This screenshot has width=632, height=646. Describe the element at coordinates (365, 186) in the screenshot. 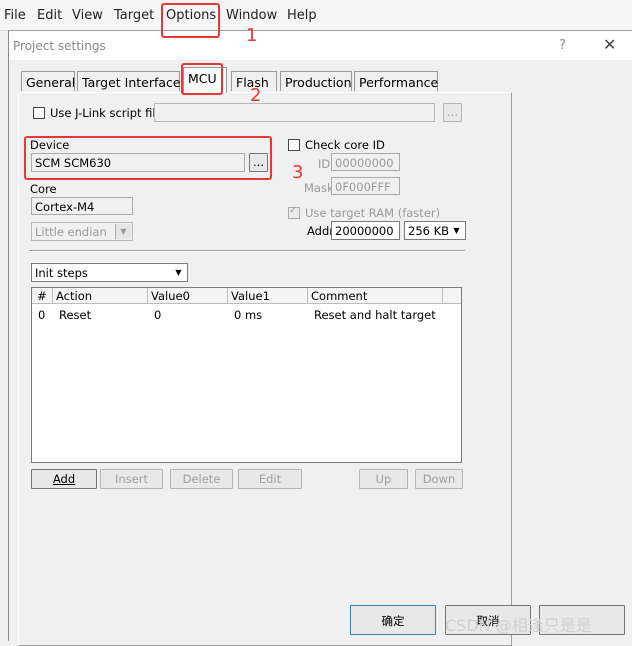

I see `core-mask-field: 0F000FFF` at that location.